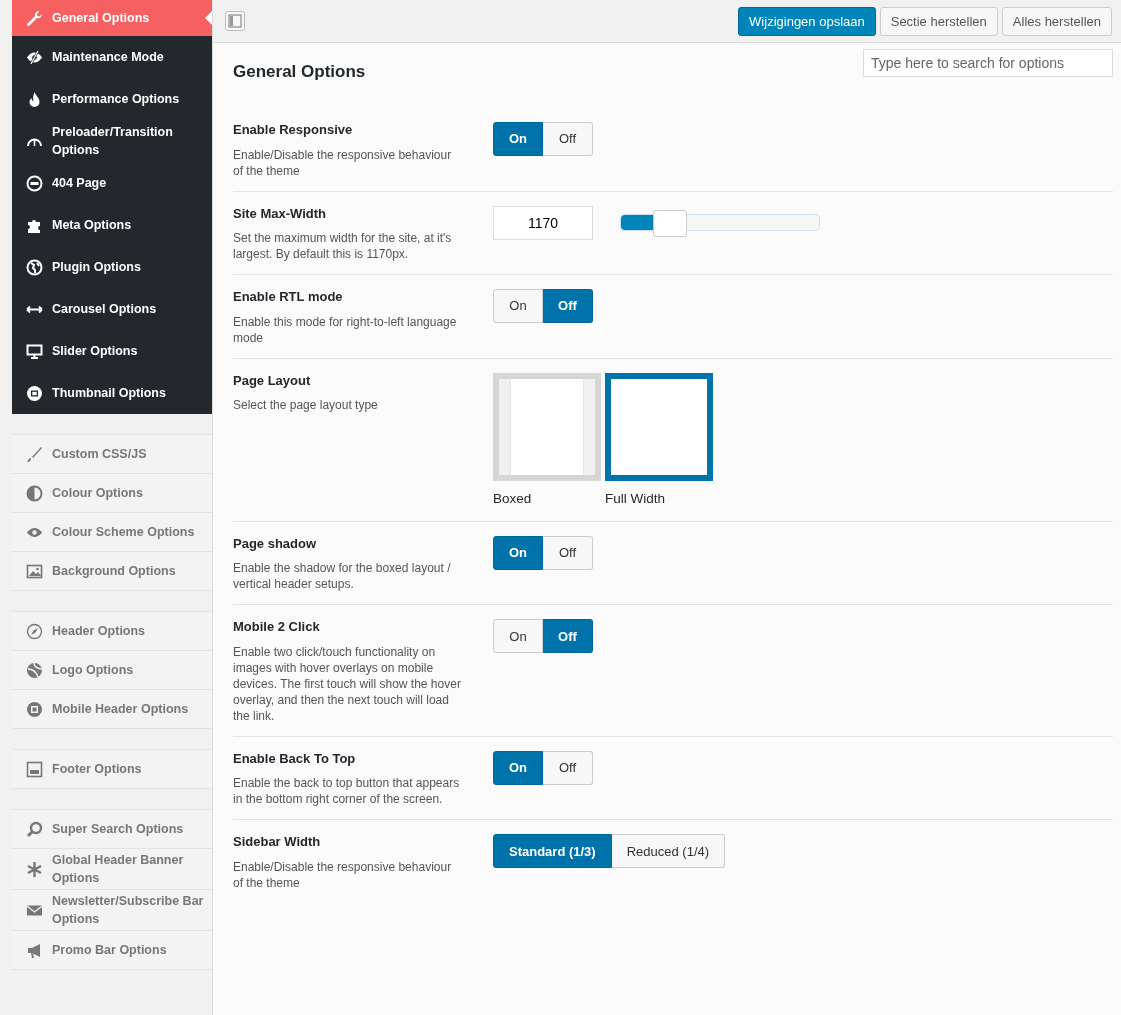 This screenshot has width=1121, height=1015. What do you see at coordinates (34, 351) in the screenshot?
I see `monitor-icon` at bounding box center [34, 351].